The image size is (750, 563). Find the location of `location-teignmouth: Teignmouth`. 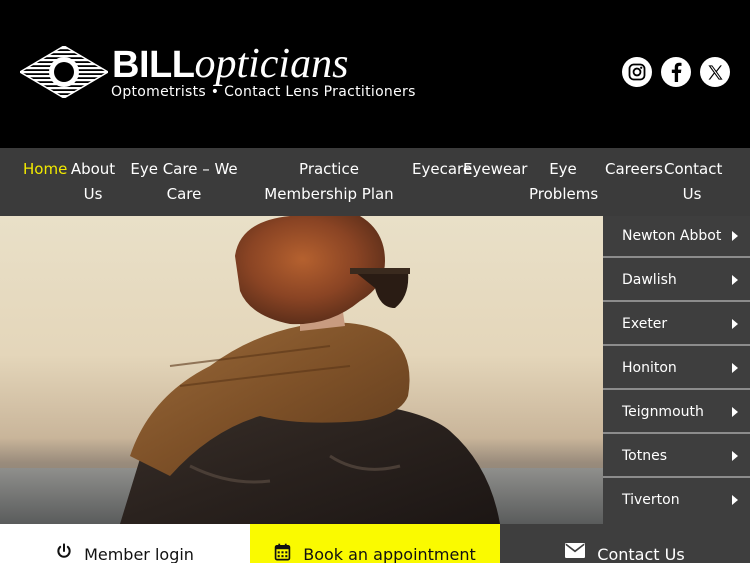

location-teignmouth: Teignmouth is located at coordinates (676, 413).